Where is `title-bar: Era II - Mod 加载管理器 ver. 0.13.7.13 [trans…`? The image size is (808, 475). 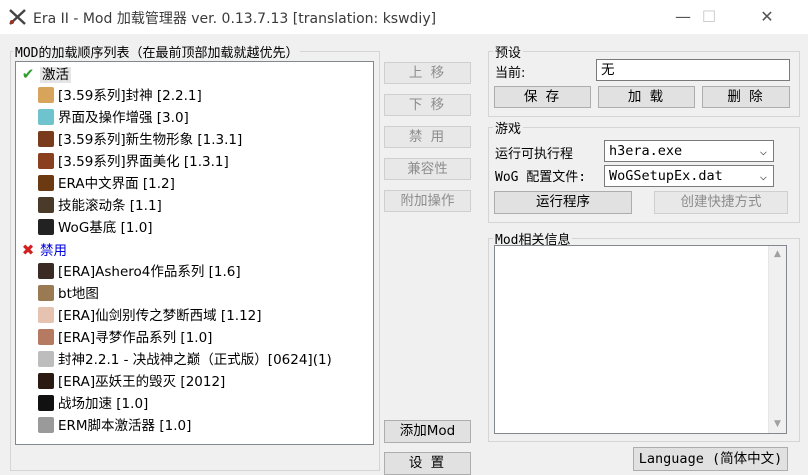 title-bar: Era II - Mod 加载管理器 ver. 0.13.7.13 [trans… is located at coordinates (404, 17).